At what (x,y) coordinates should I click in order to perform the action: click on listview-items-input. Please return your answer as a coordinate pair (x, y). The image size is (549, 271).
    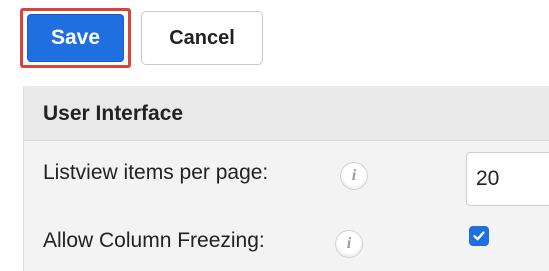
    Looking at the image, I should click on (507, 179).